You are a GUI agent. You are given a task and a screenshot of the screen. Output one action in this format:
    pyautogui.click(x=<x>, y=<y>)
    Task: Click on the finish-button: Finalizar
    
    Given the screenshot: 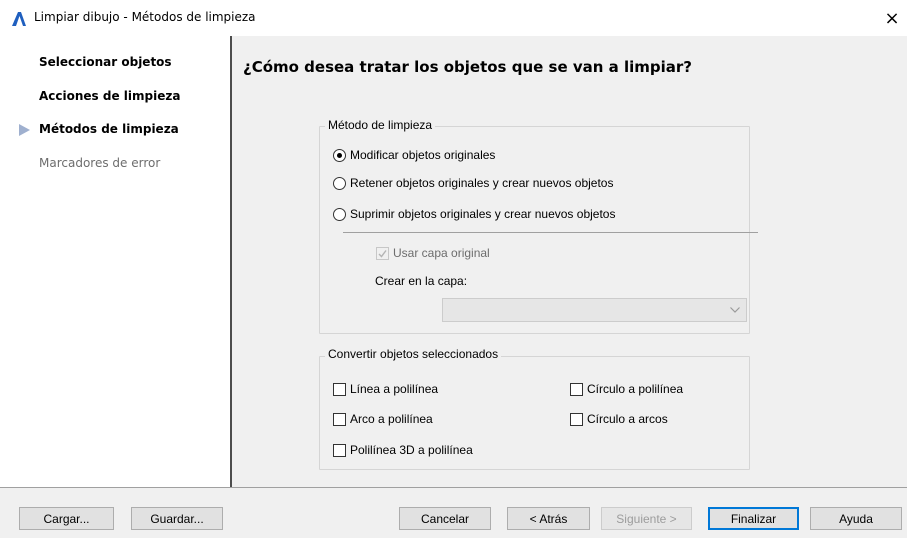 What is the action you would take?
    pyautogui.click(x=753, y=518)
    